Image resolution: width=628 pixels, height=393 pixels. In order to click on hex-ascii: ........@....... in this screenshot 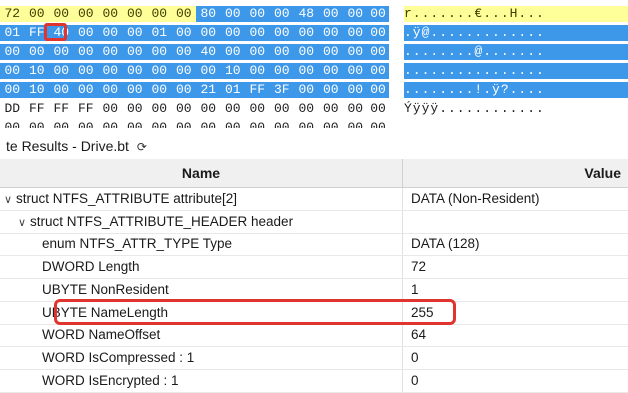, I will do `click(516, 52)`.